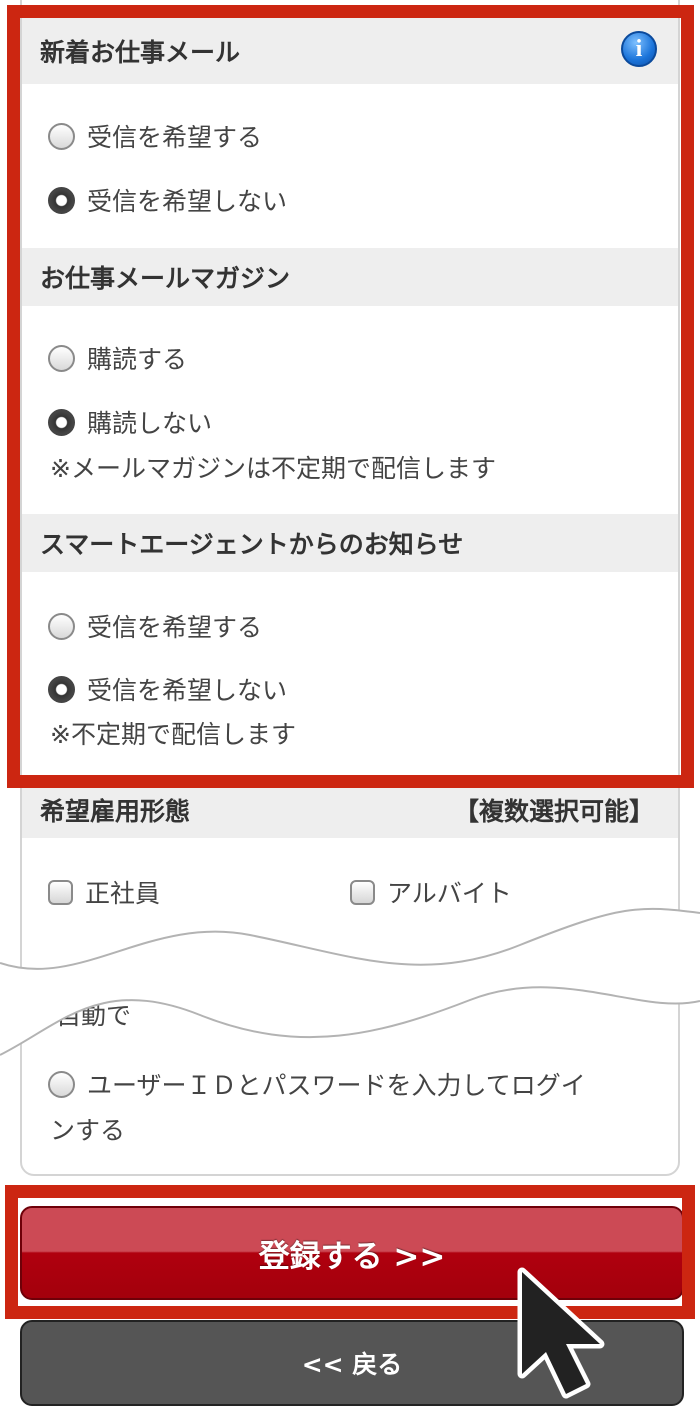 This screenshot has height=1420, width=700. Describe the element at coordinates (336, 1085) in the screenshot. I see `option-label: ユーザーＩＤとパスワードを入力してログイ` at that location.